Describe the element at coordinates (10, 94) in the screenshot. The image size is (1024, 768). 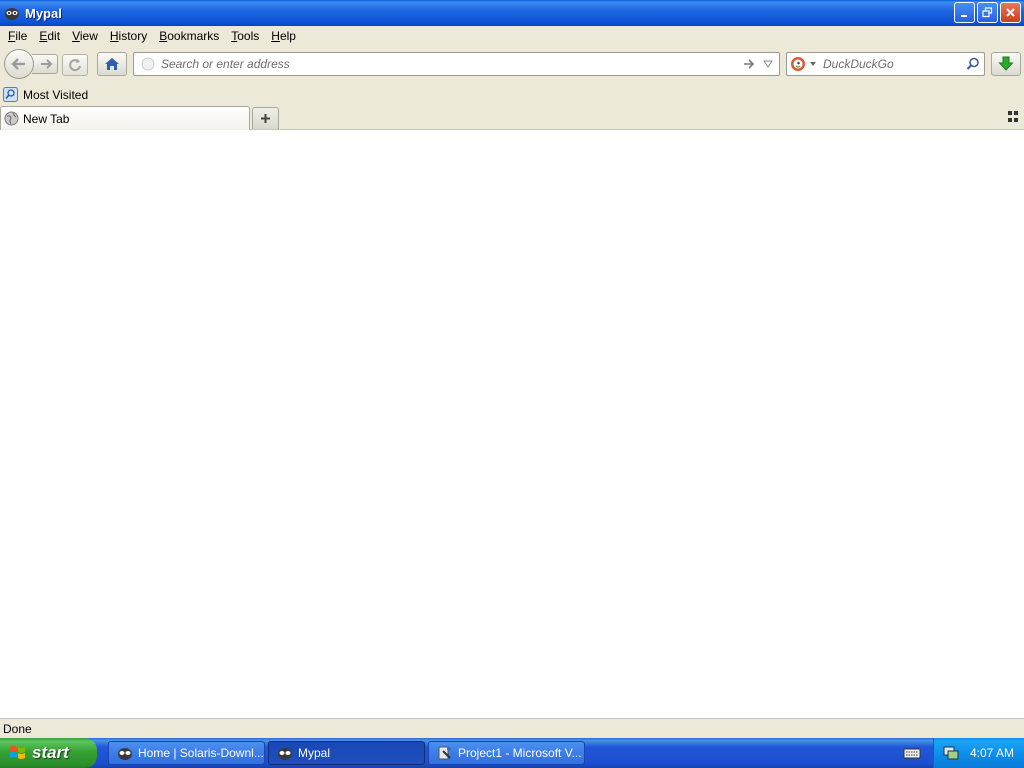
I see `most-visited-icon` at that location.